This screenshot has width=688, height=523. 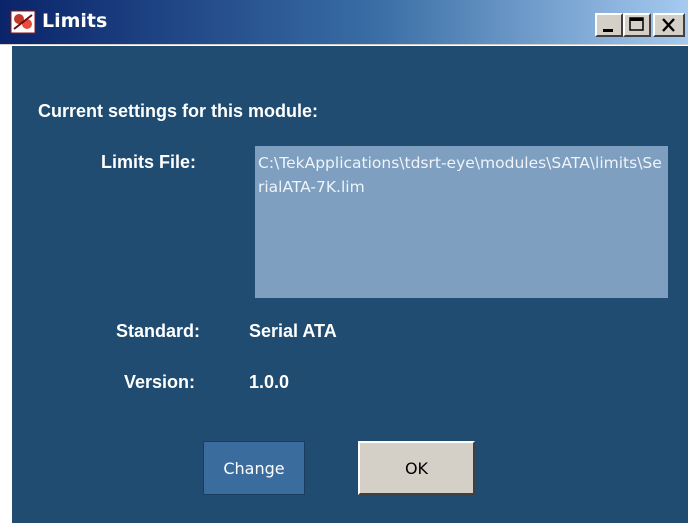 I want to click on change-button: Change, so click(x=254, y=468).